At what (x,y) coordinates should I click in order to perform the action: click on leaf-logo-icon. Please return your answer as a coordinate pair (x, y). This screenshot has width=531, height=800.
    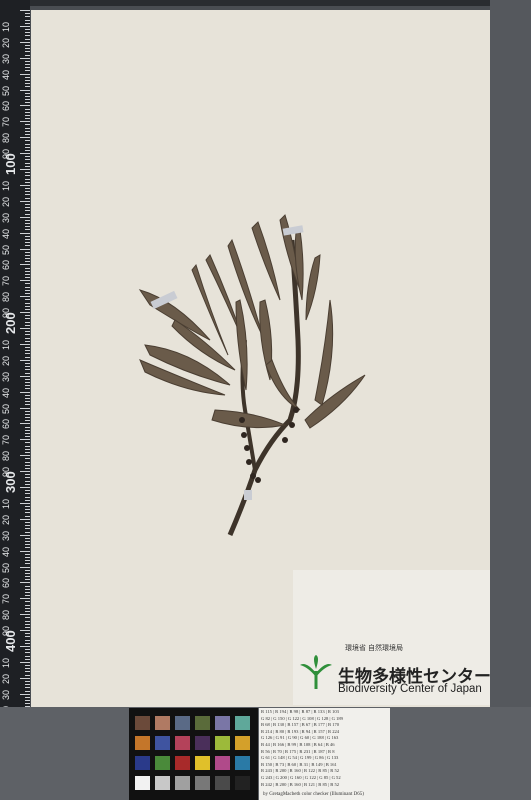
    Looking at the image, I should click on (316, 672).